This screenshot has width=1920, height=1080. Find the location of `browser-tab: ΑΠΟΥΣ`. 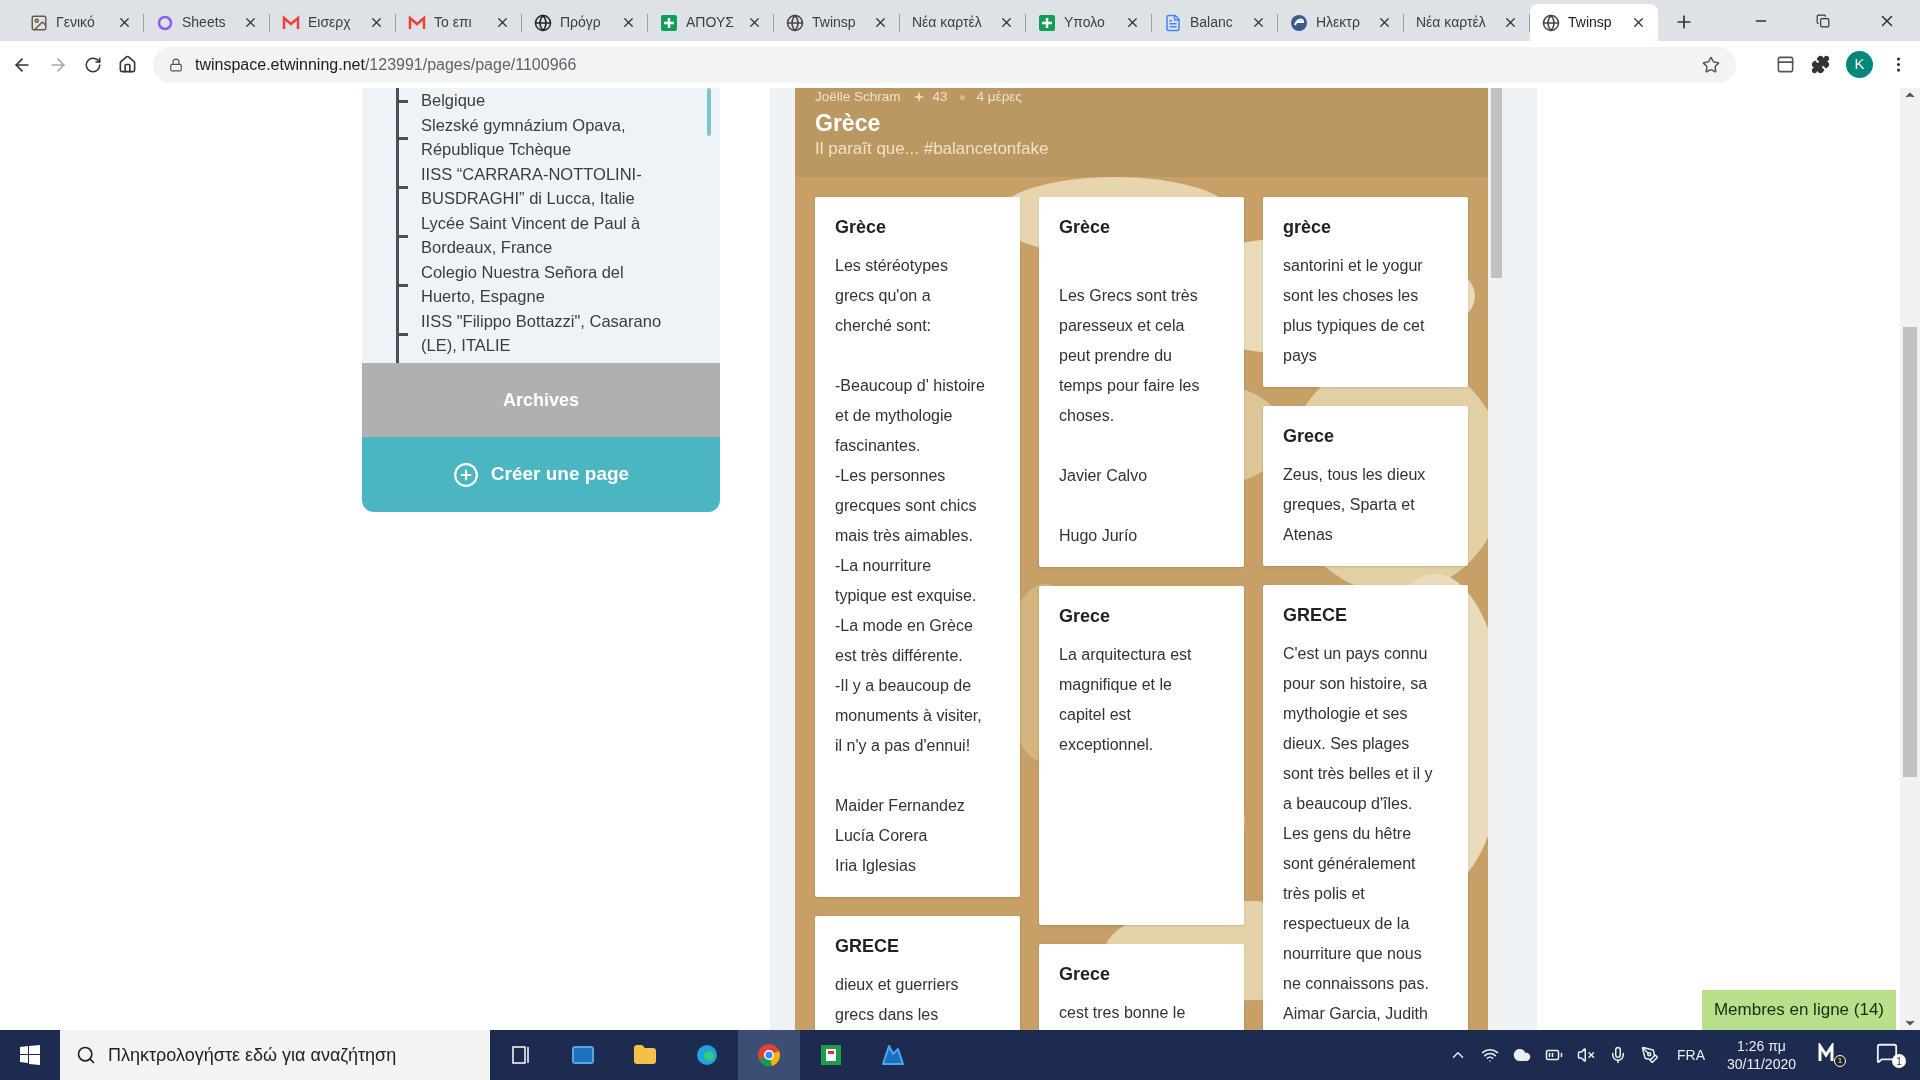

browser-tab: ΑΠΟΥΣ is located at coordinates (711, 22).